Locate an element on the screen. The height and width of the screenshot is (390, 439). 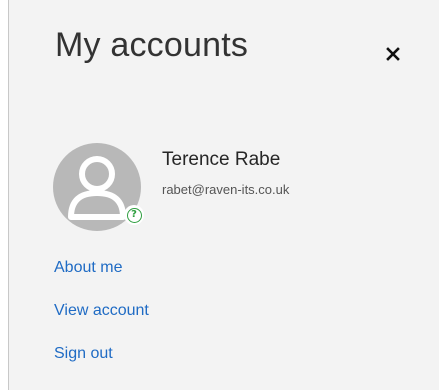
view-account-link: View account is located at coordinates (101, 311).